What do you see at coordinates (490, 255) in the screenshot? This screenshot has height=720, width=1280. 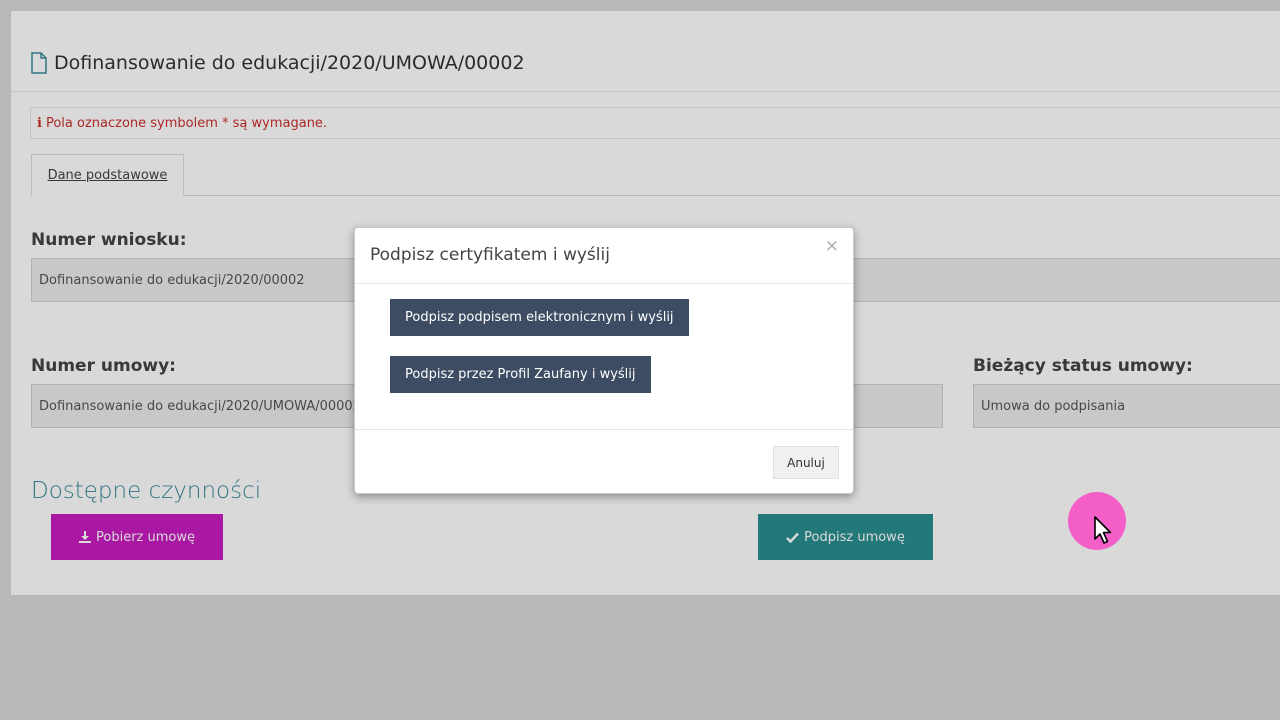 I see `modal-title: Podpisz certyfikatem i wyślij` at bounding box center [490, 255].